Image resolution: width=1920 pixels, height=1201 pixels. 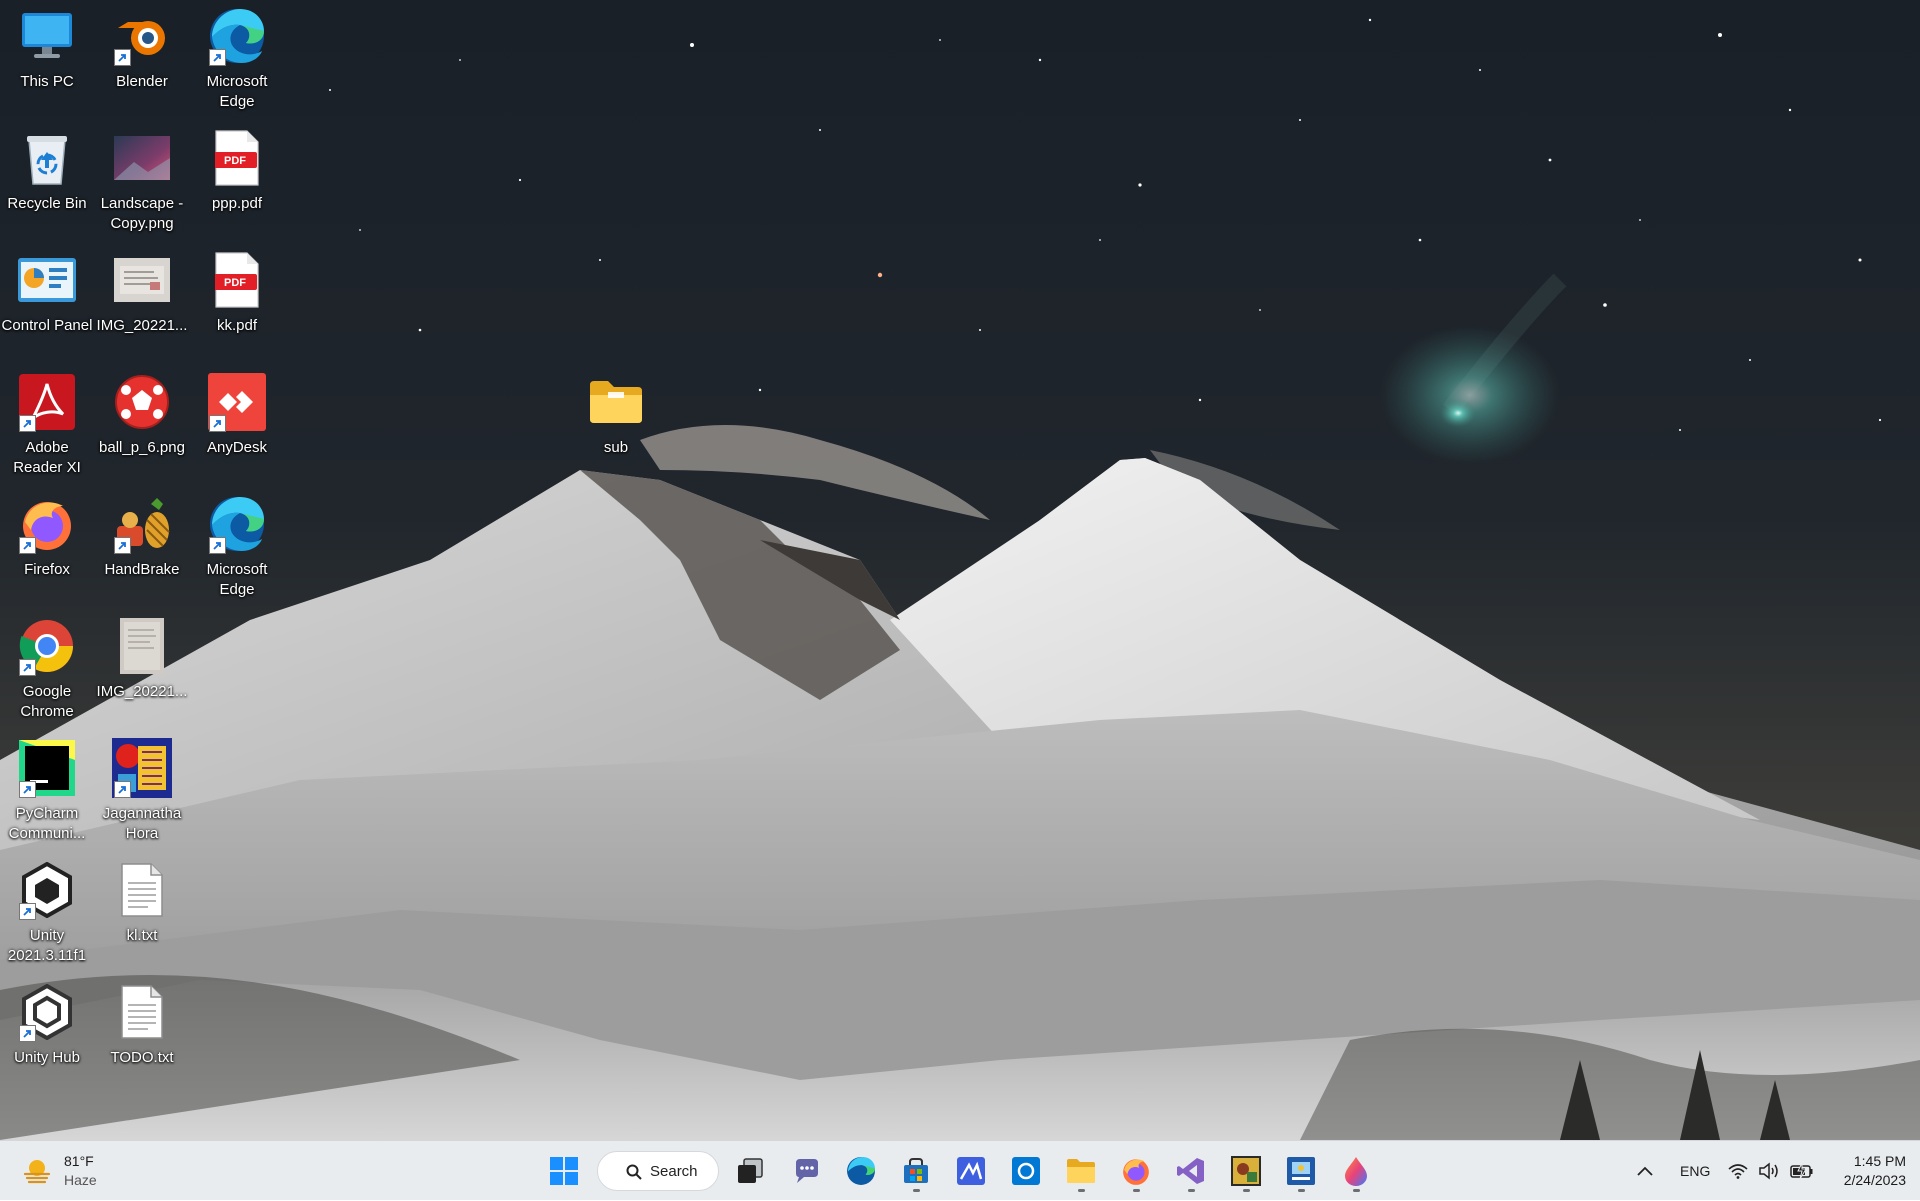 I want to click on blender-icon, so click(x=142, y=36).